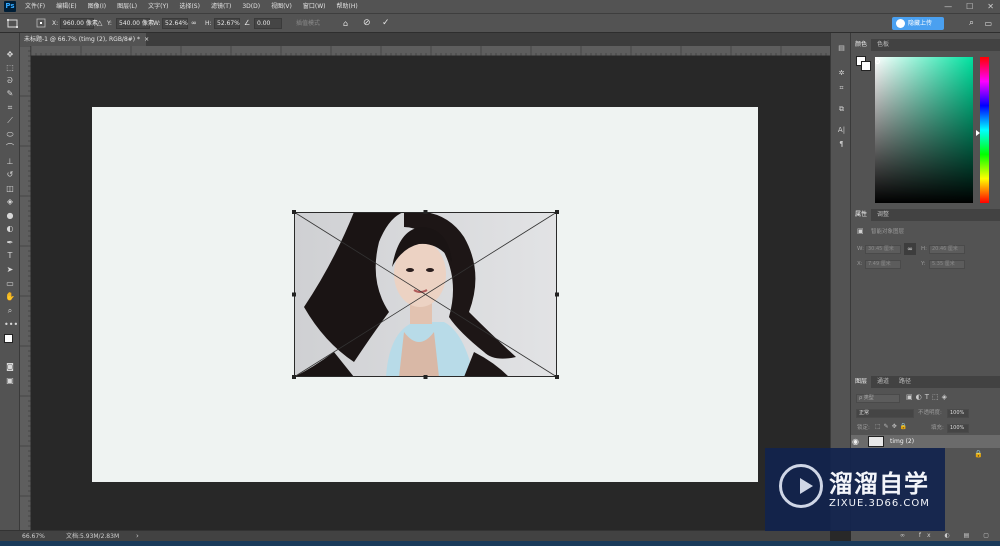 The width and height of the screenshot is (1000, 546). I want to click on layers-bottom-icons: ∞ fx ◐ ▤ ▢ ⌫, so click(950, 535).